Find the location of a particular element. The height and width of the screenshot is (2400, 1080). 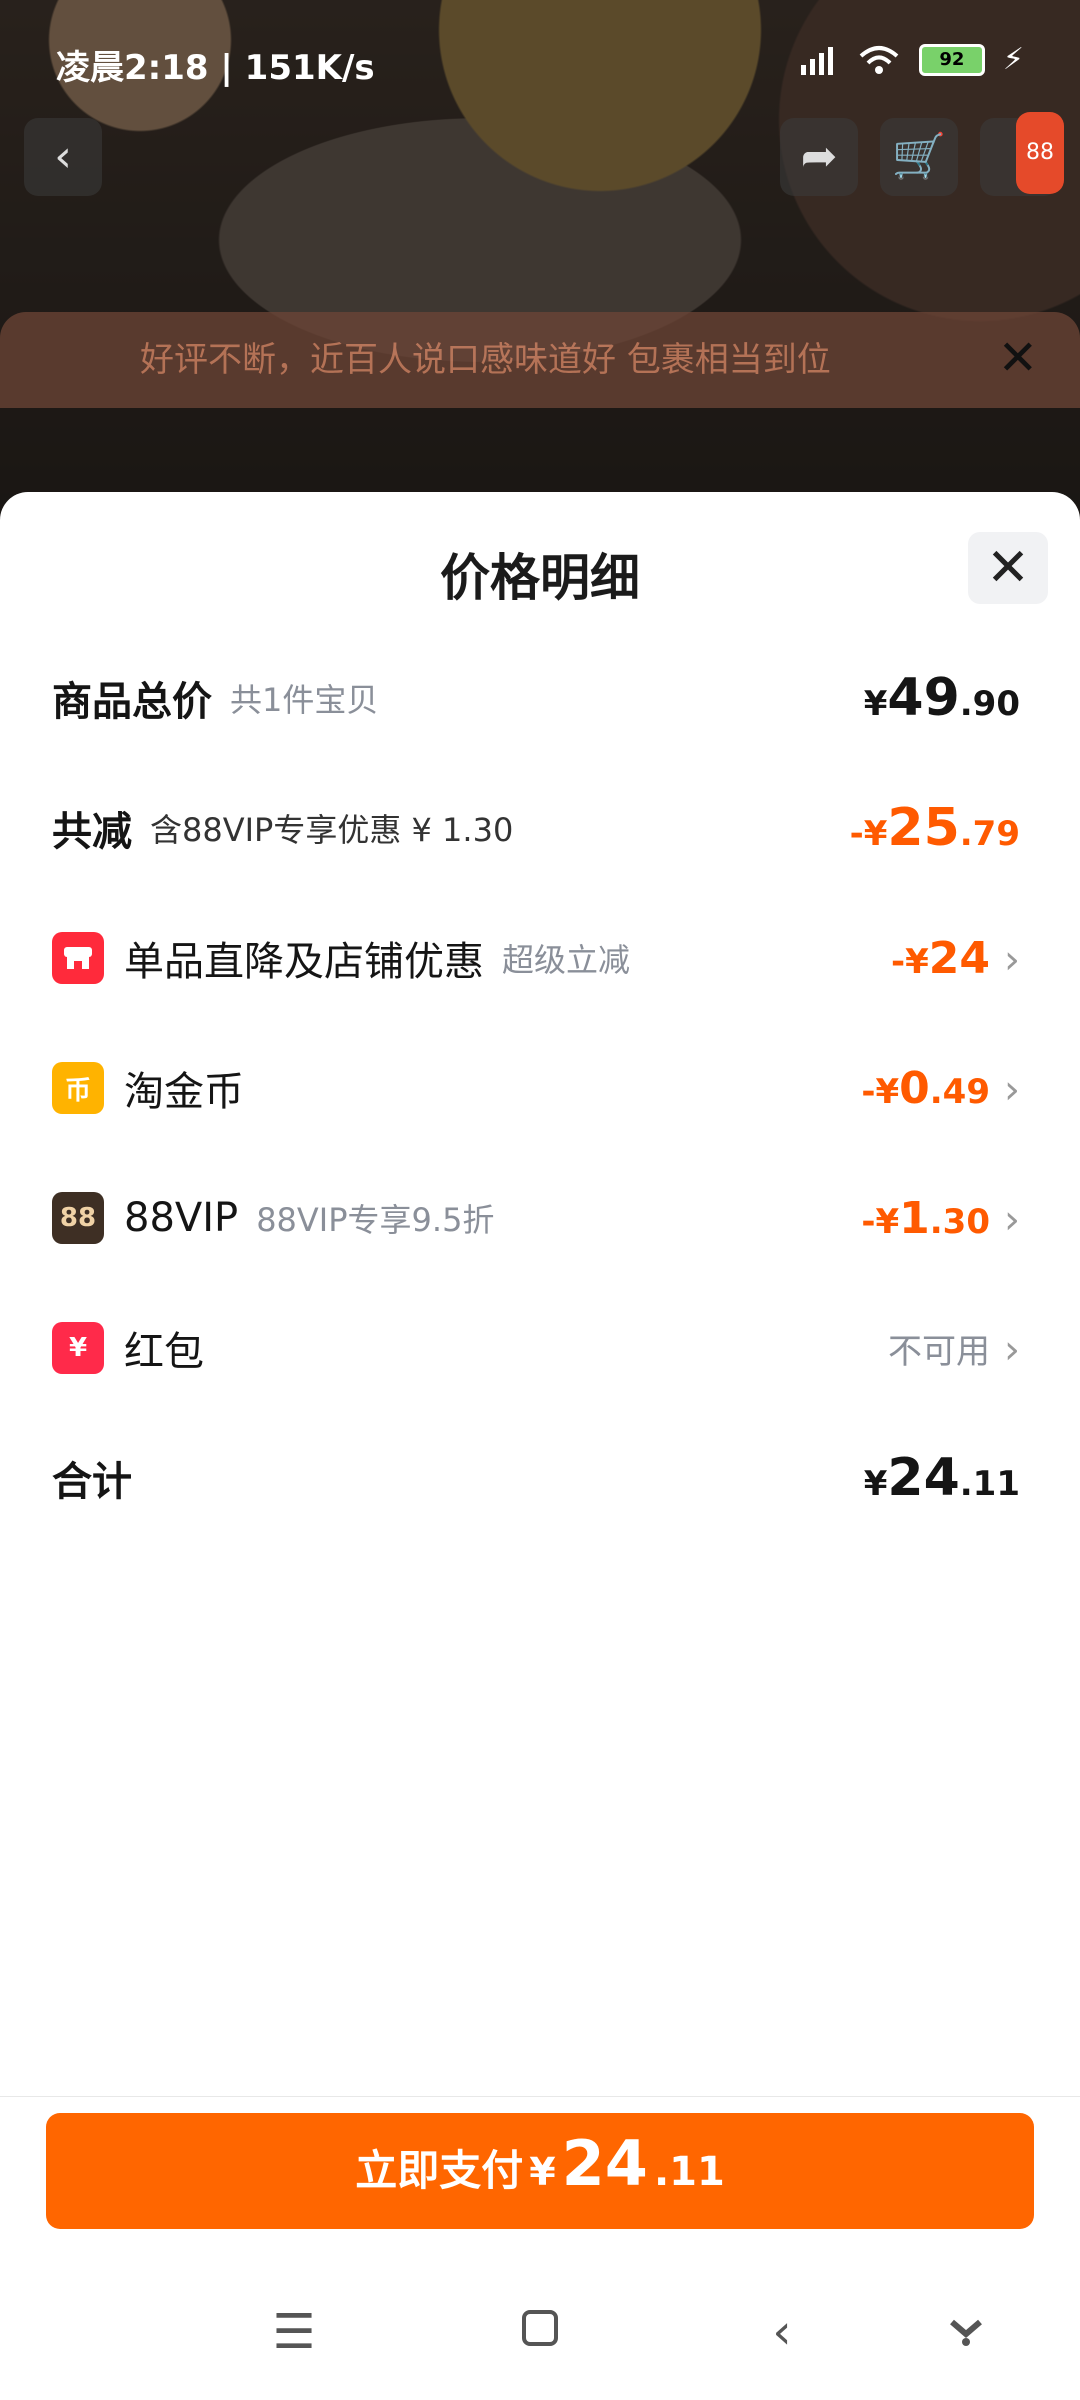

row-sum: 合计 ¥ 24 .11 is located at coordinates (536, 1478).